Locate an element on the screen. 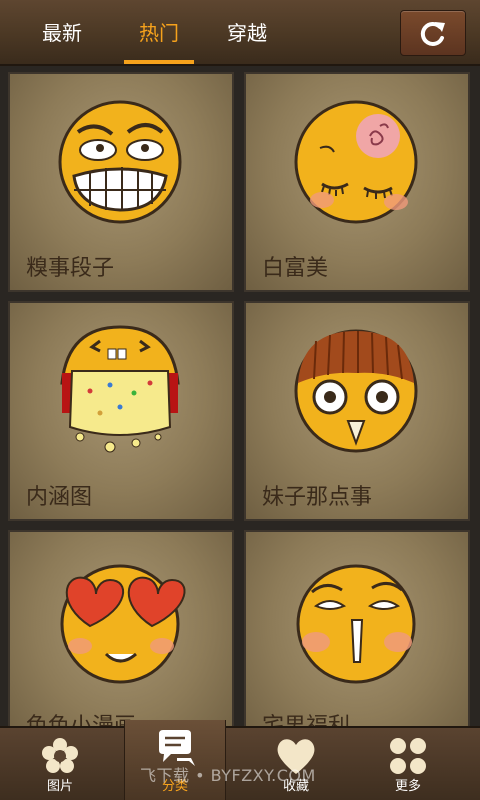 This screenshot has width=480, height=800. refresh-button is located at coordinates (433, 33).